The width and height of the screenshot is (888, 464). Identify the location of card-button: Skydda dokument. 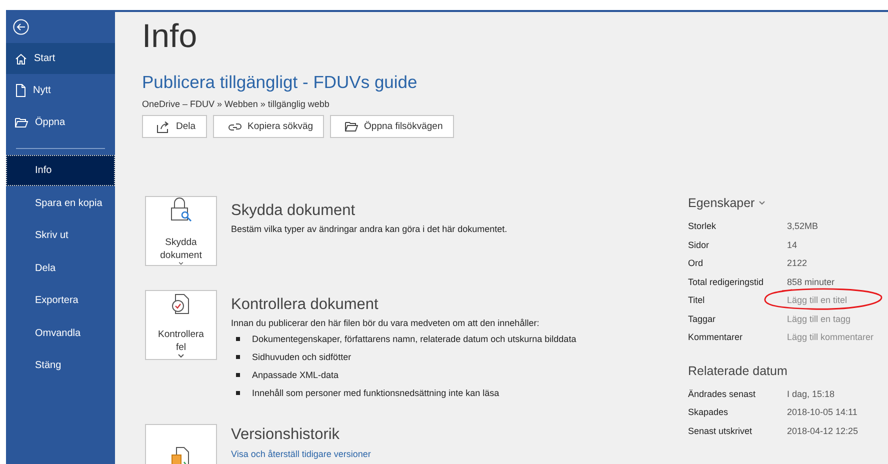
(181, 231).